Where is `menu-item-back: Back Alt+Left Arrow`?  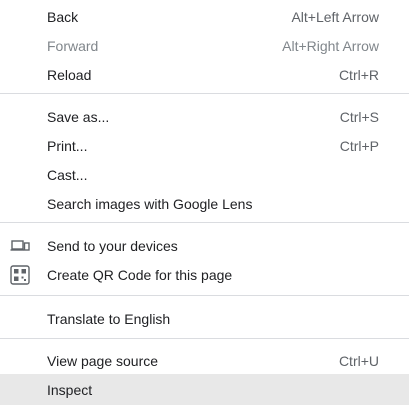
menu-item-back: Back Alt+Left Arrow is located at coordinates (204, 16).